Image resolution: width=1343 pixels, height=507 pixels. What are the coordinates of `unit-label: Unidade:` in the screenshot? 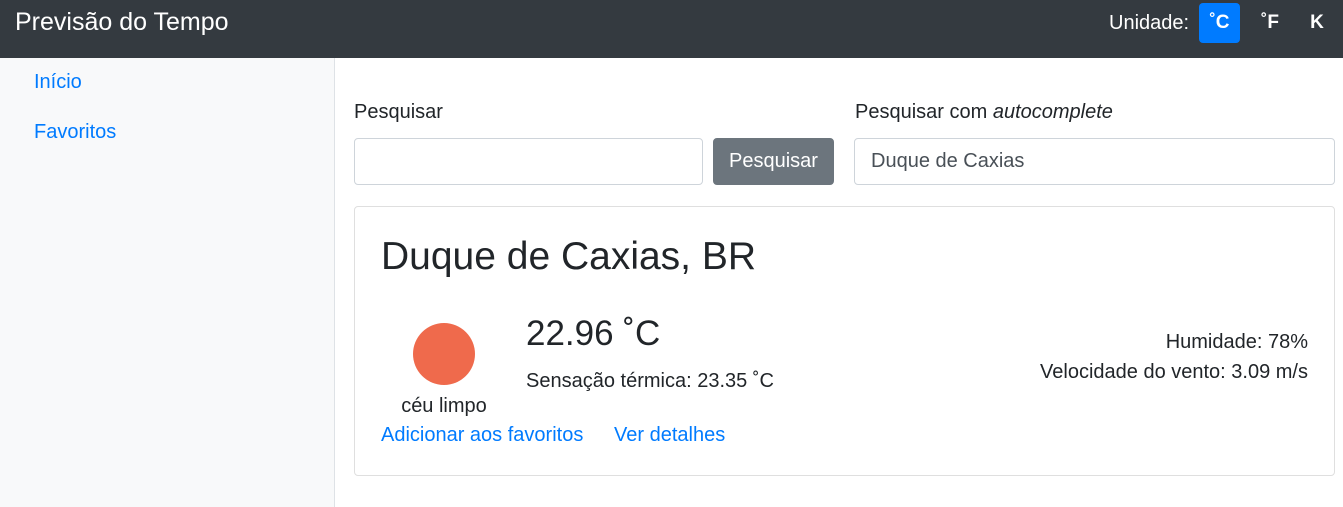 It's located at (1149, 23).